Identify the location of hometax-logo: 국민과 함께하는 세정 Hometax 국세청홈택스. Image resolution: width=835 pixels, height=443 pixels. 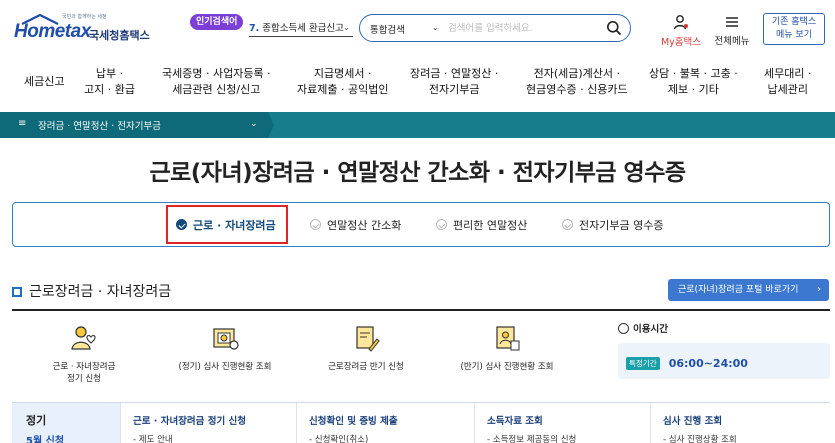
(84, 28).